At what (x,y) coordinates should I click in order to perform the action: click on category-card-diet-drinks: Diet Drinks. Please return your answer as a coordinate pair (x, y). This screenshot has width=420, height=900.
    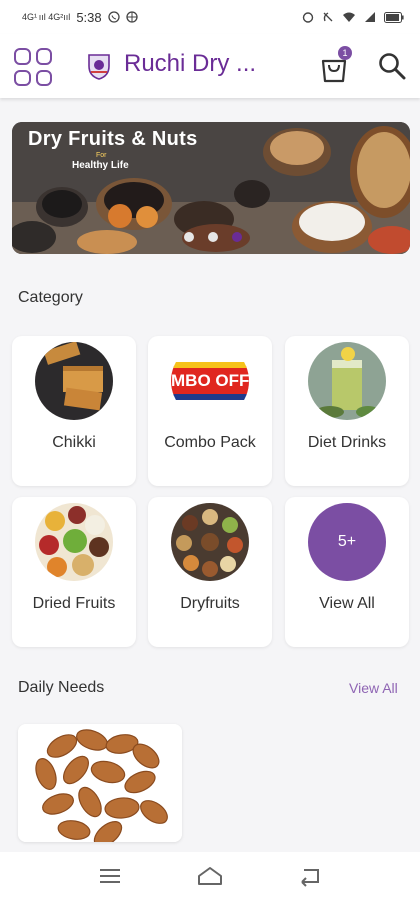
    Looking at the image, I should click on (347, 411).